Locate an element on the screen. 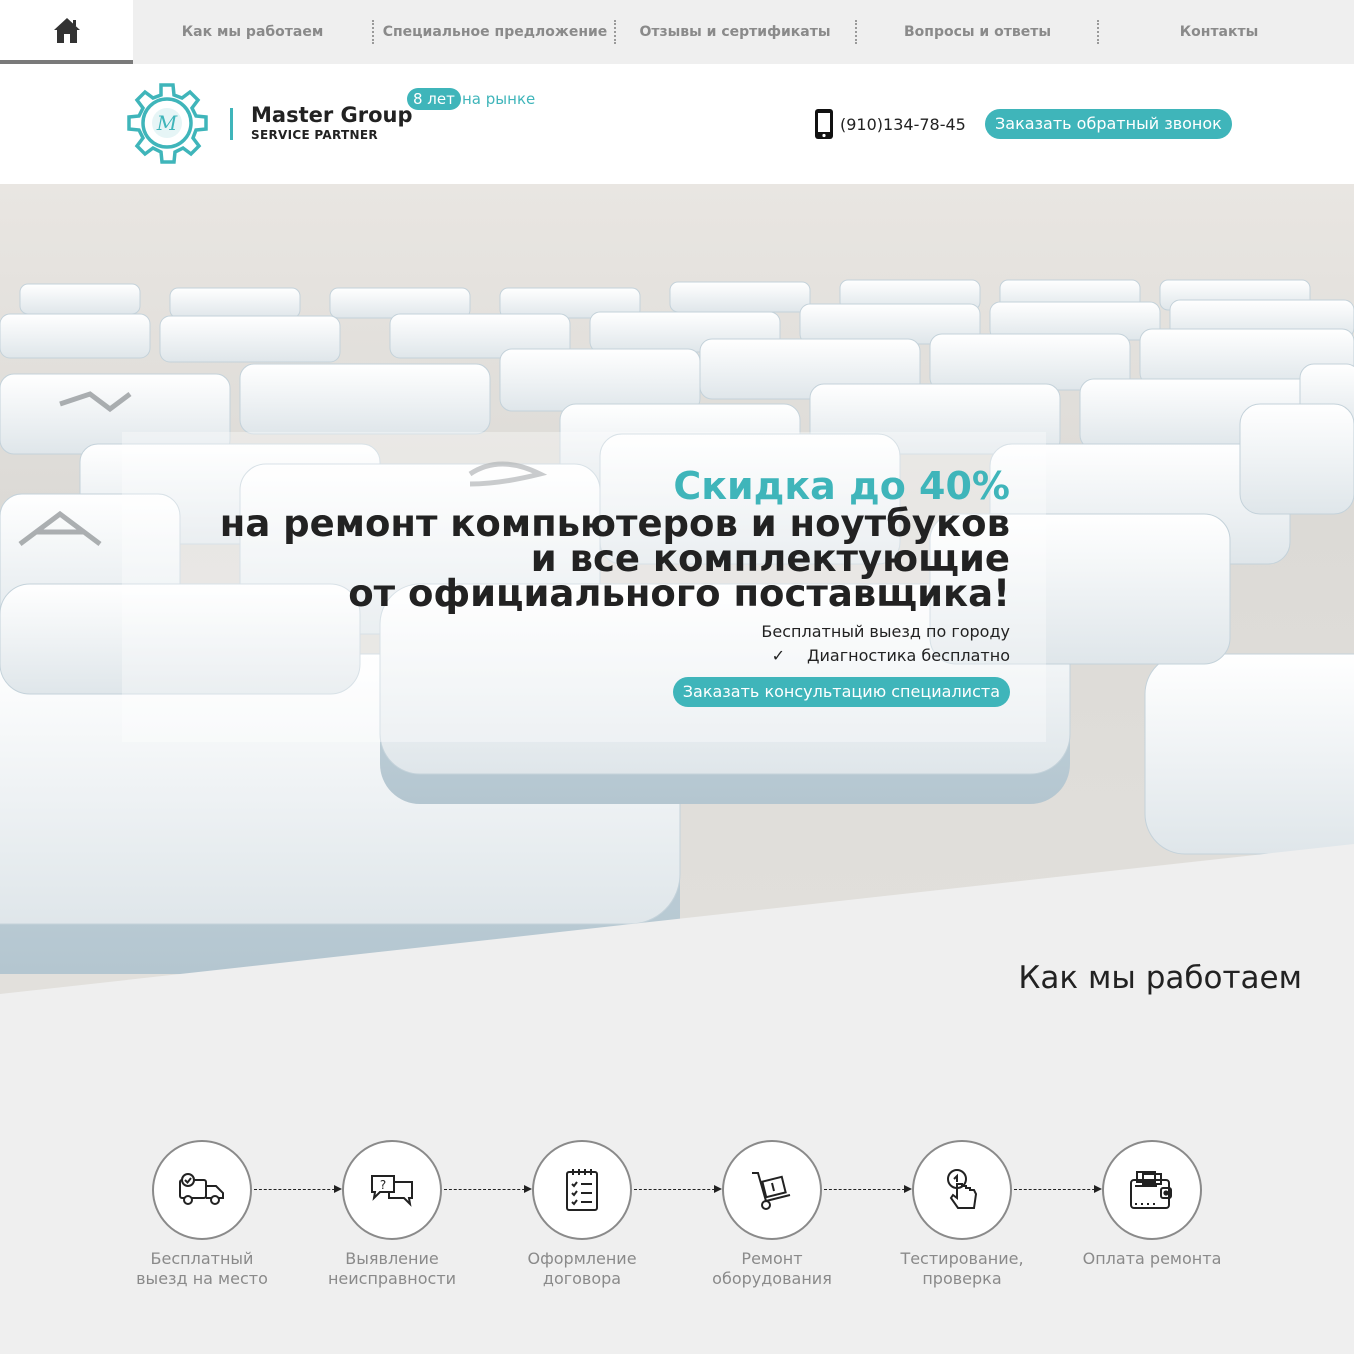 Image resolution: width=1354 pixels, height=1354 pixels. home-icon is located at coordinates (66, 30).